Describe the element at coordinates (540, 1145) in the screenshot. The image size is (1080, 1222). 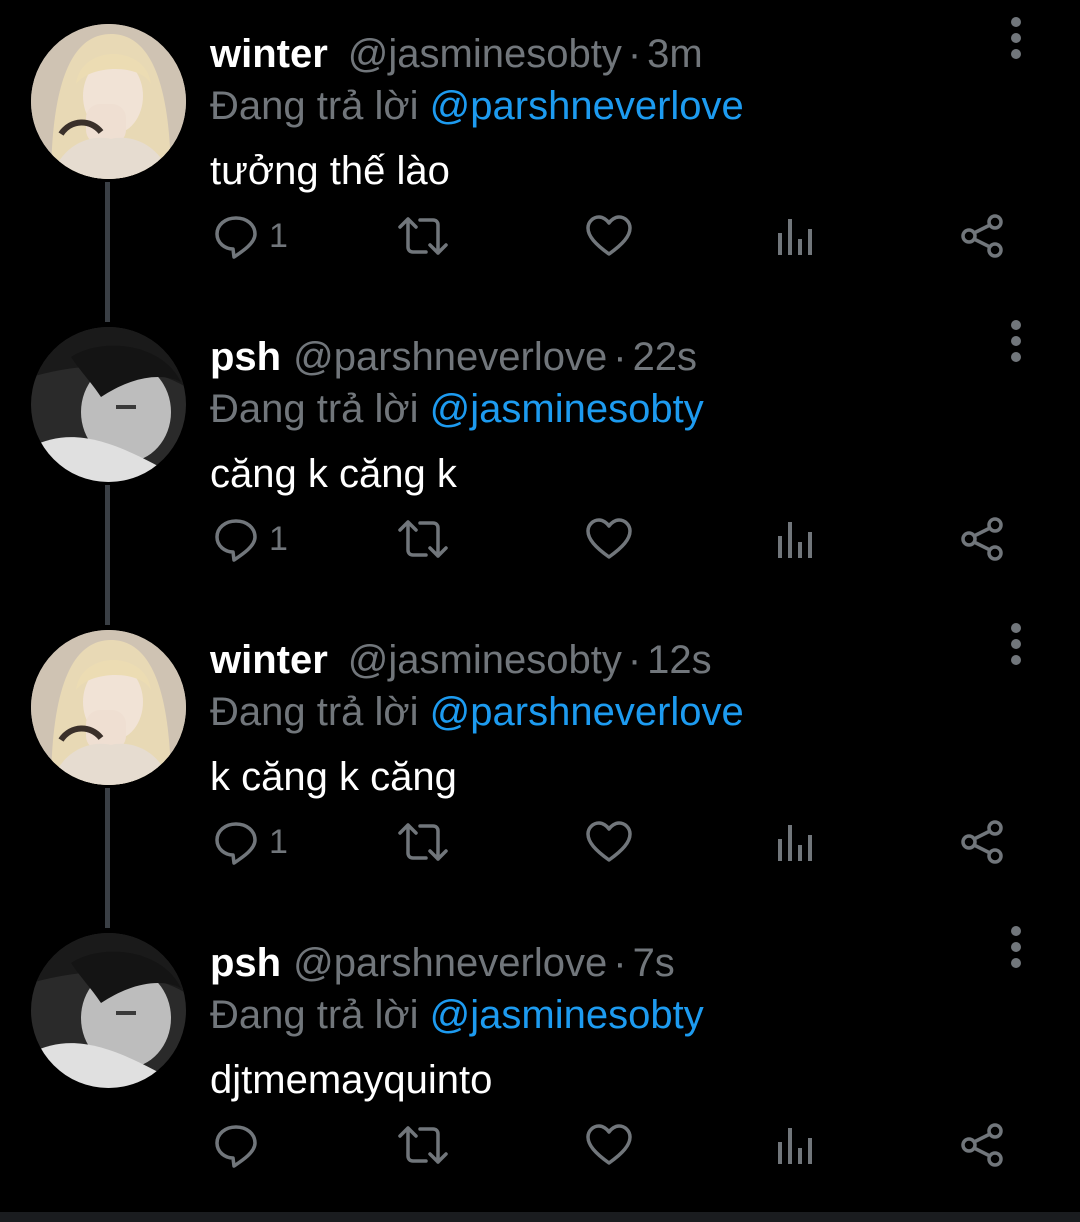
I see `tweet-actions` at that location.